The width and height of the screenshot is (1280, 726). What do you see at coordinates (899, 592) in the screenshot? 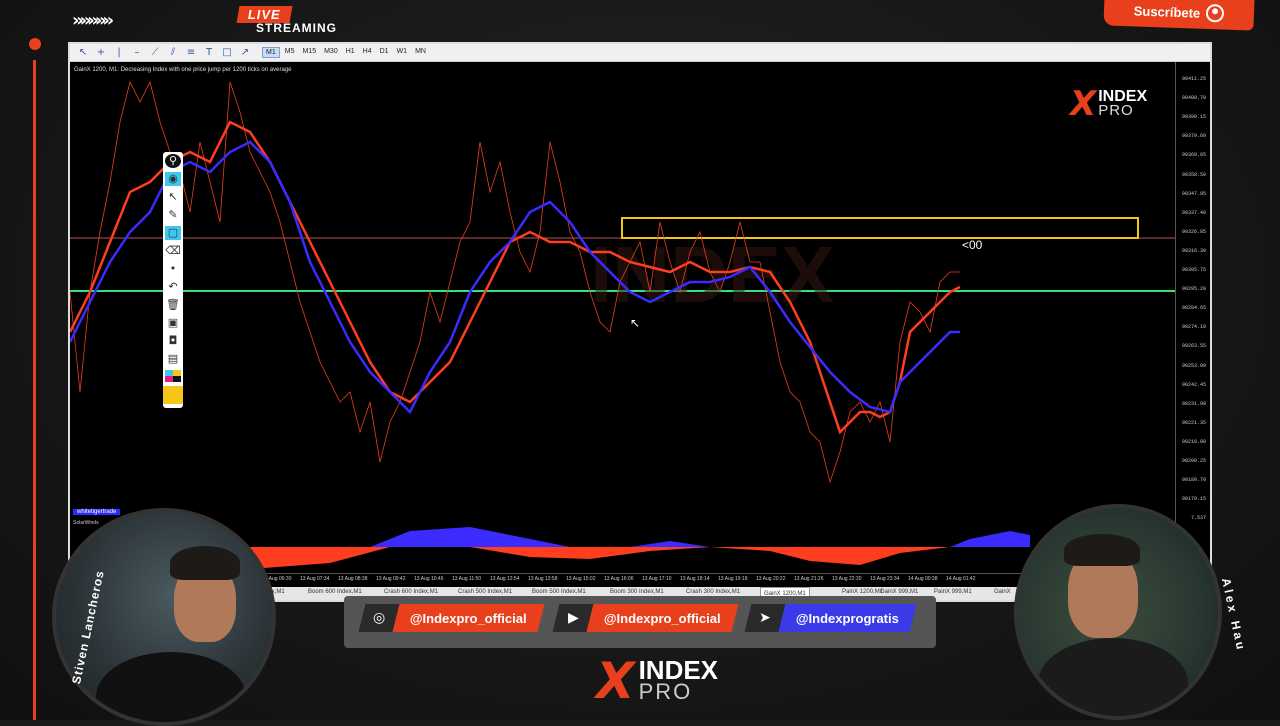
I see `chart-tab: GainX 999,M1` at bounding box center [899, 592].